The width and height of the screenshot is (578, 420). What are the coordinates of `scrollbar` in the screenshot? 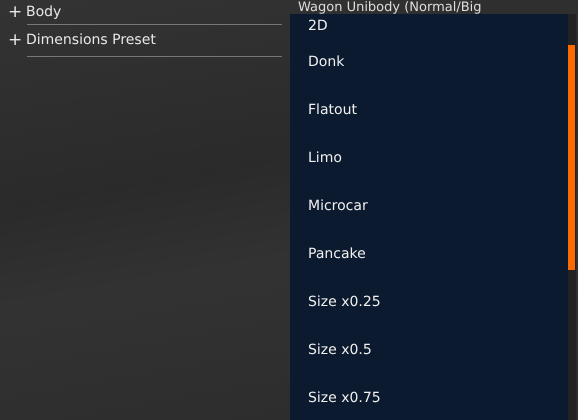 It's located at (572, 217).